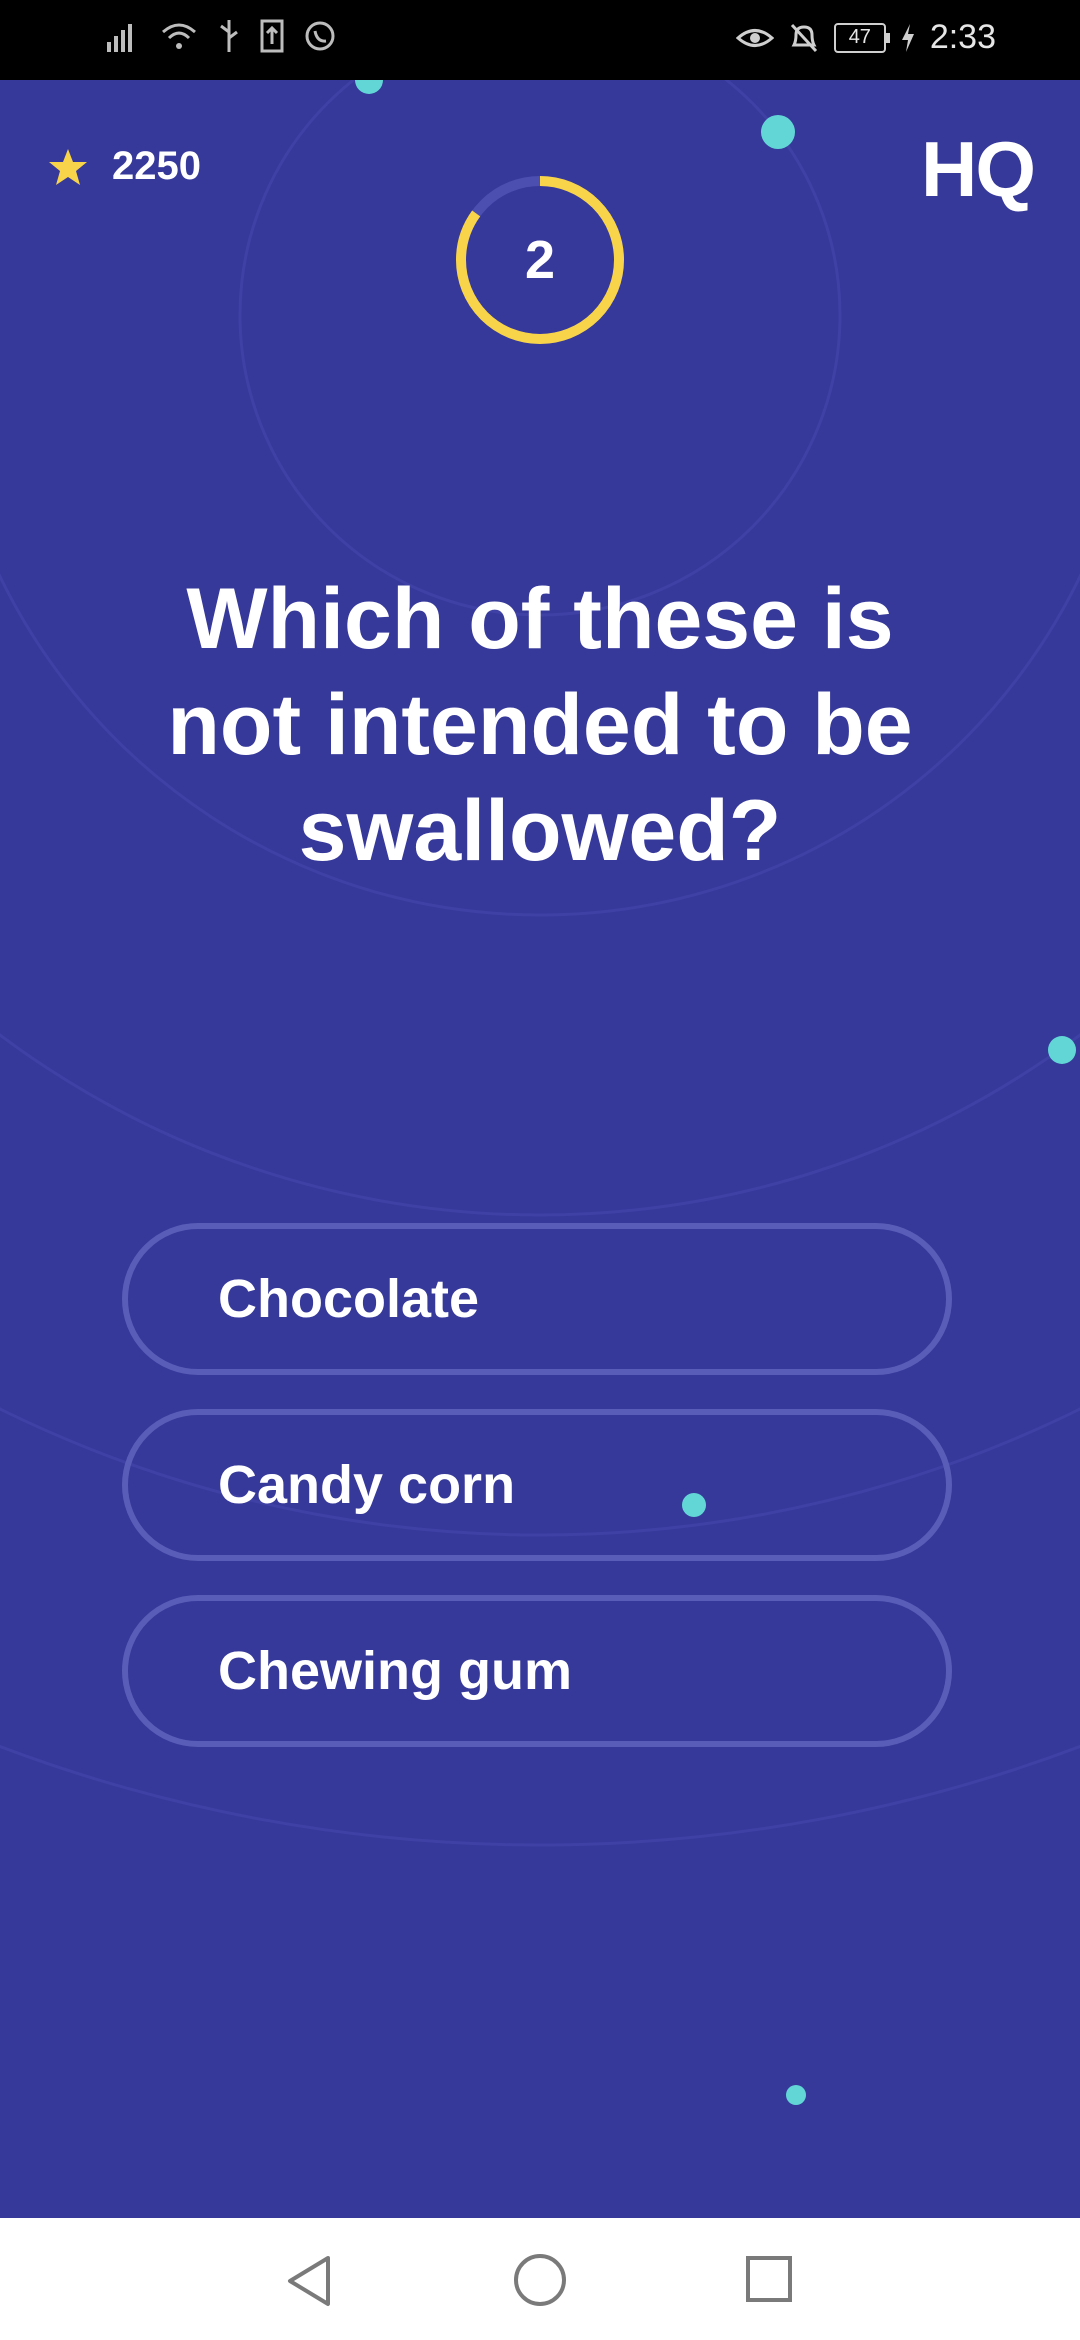 The width and height of the screenshot is (1080, 2340). I want to click on home-icon, so click(540, 2280).